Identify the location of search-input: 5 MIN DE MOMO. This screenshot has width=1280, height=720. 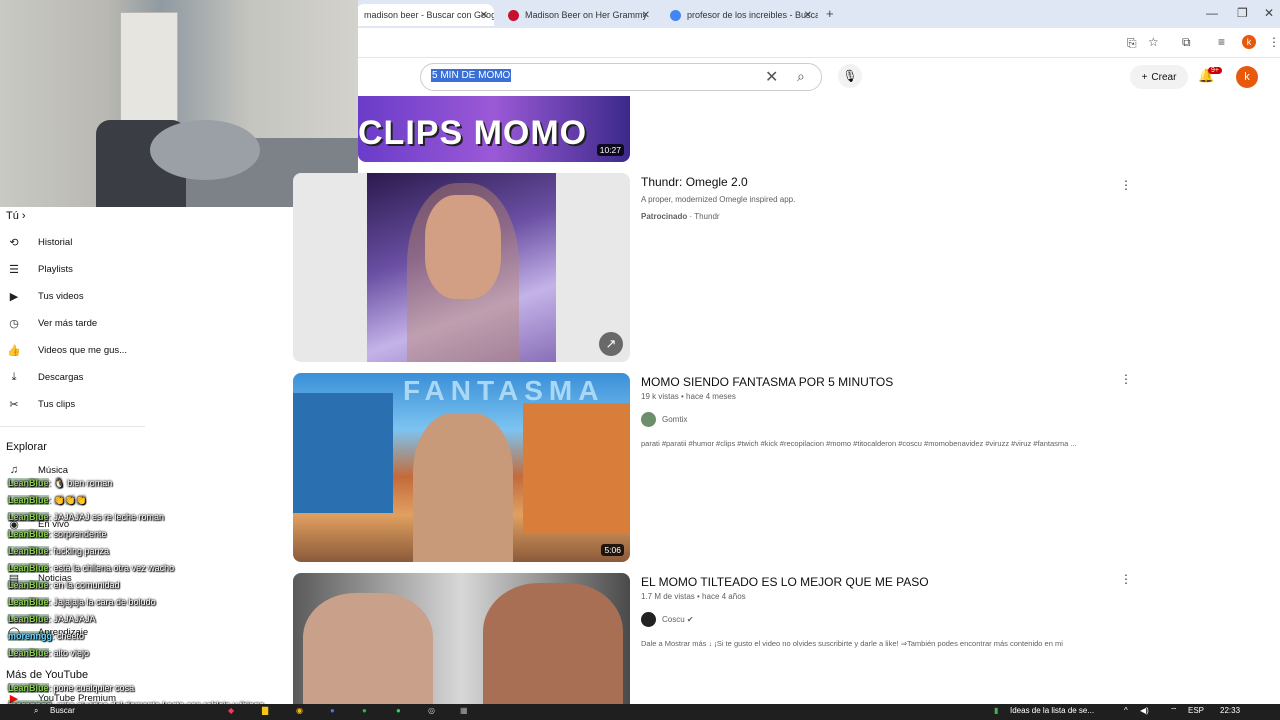
(471, 75).